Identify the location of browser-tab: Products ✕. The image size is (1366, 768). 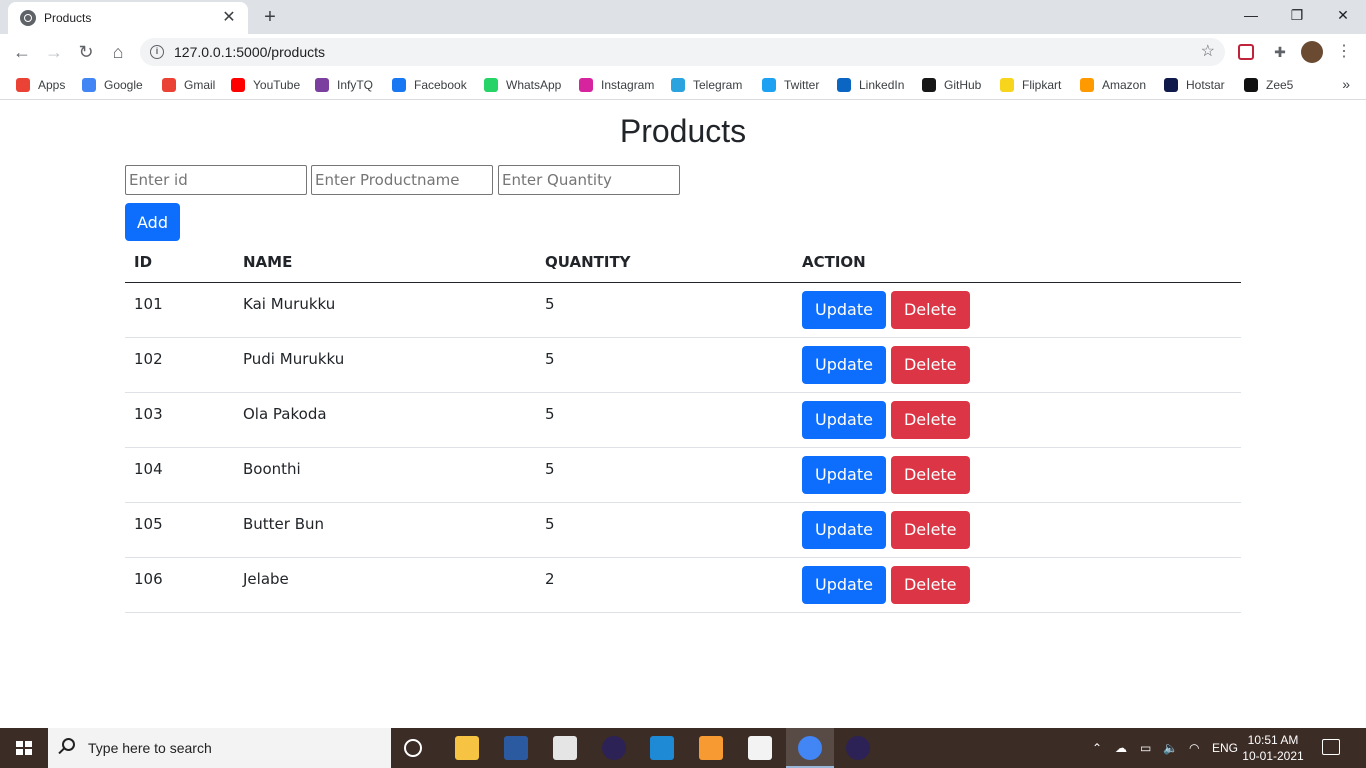
(128, 18).